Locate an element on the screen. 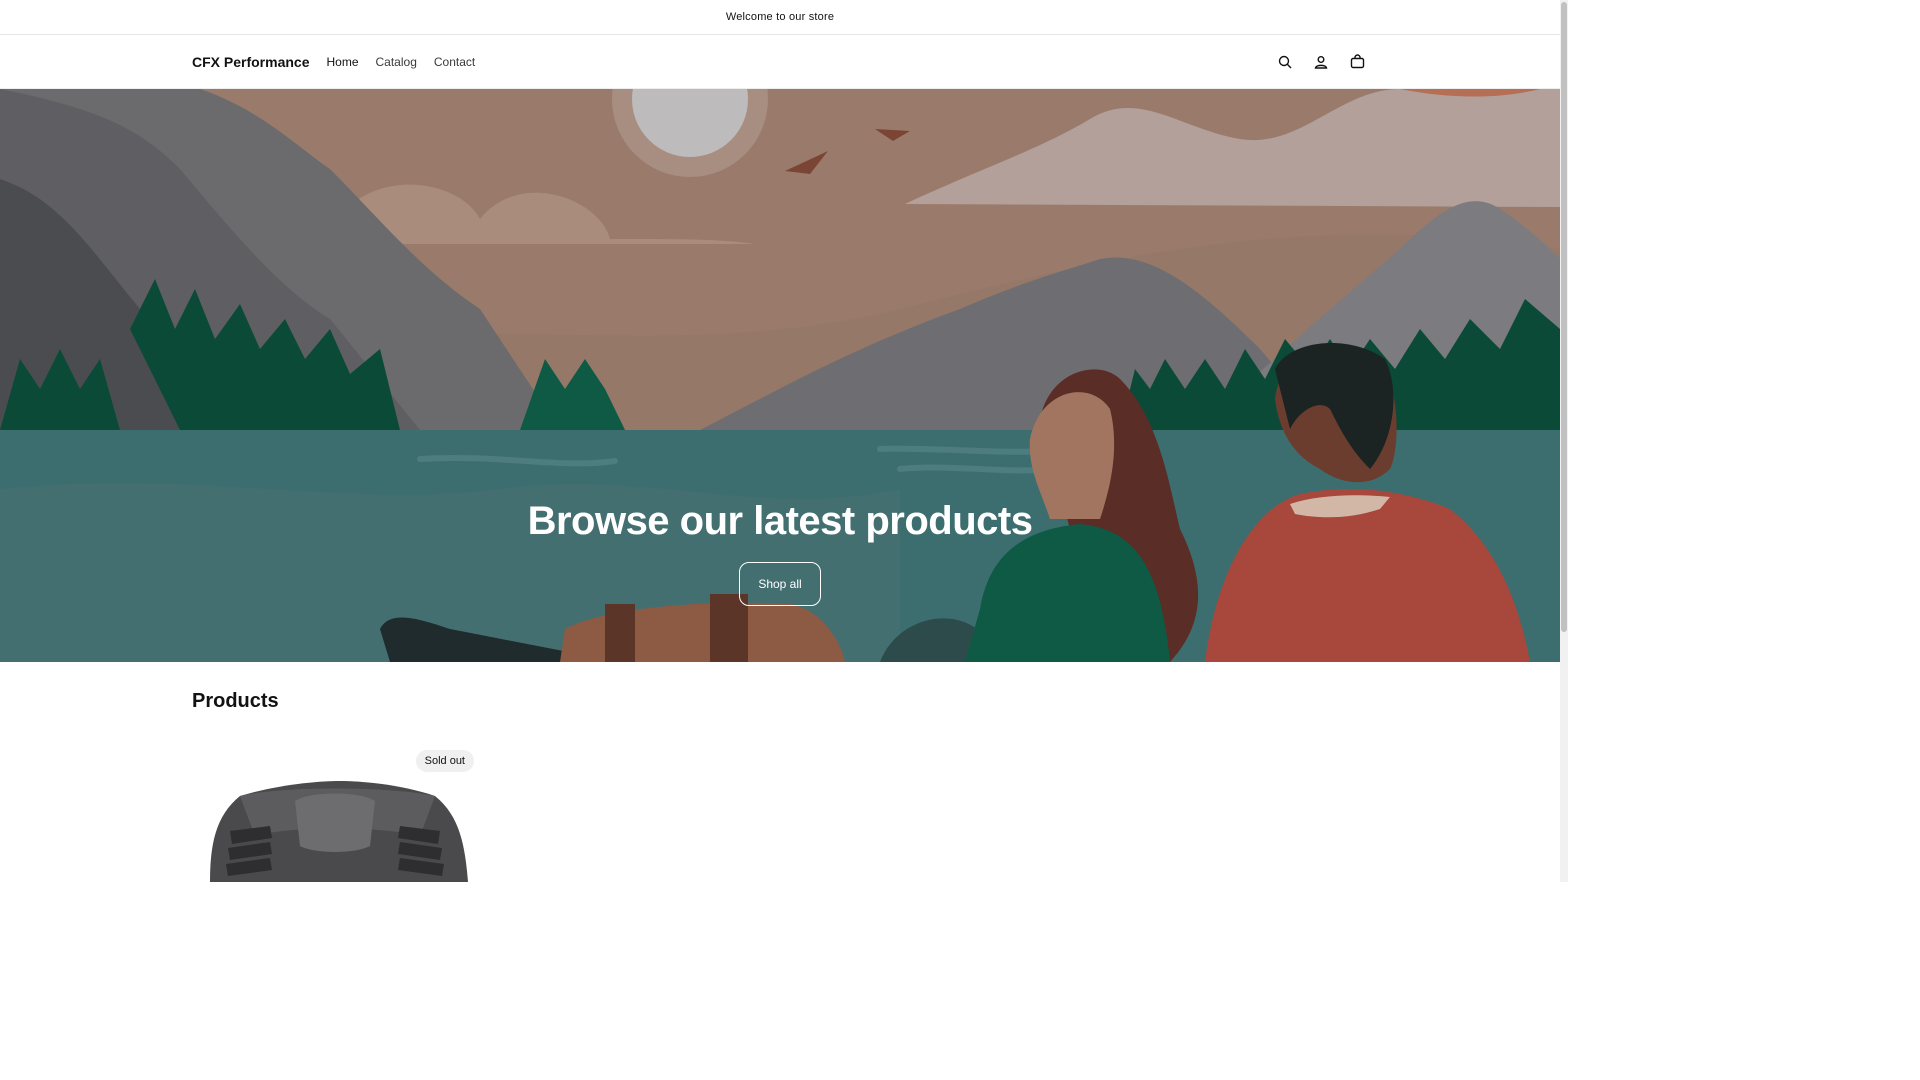 This screenshot has width=1920, height=1080. products-section: Products Sold out is located at coordinates (333, 786).